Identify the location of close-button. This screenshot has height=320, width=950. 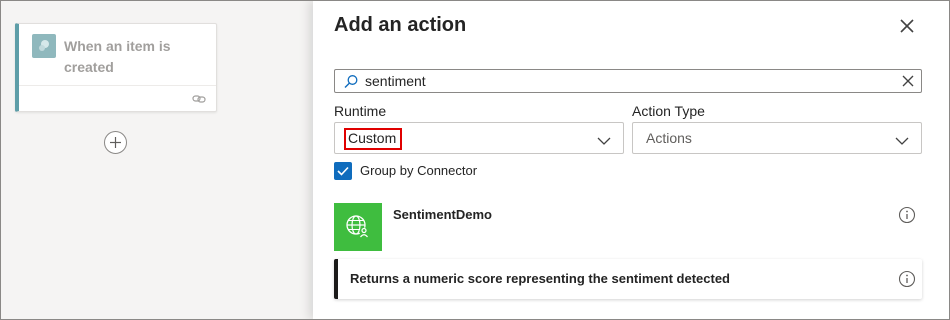
(907, 26).